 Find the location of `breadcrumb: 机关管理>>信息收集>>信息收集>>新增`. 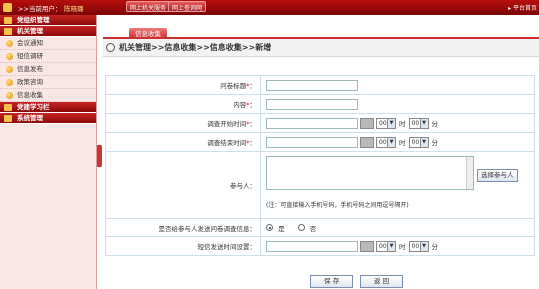

breadcrumb: 机关管理>>信息收集>>信息收集>>新增 is located at coordinates (321, 48).